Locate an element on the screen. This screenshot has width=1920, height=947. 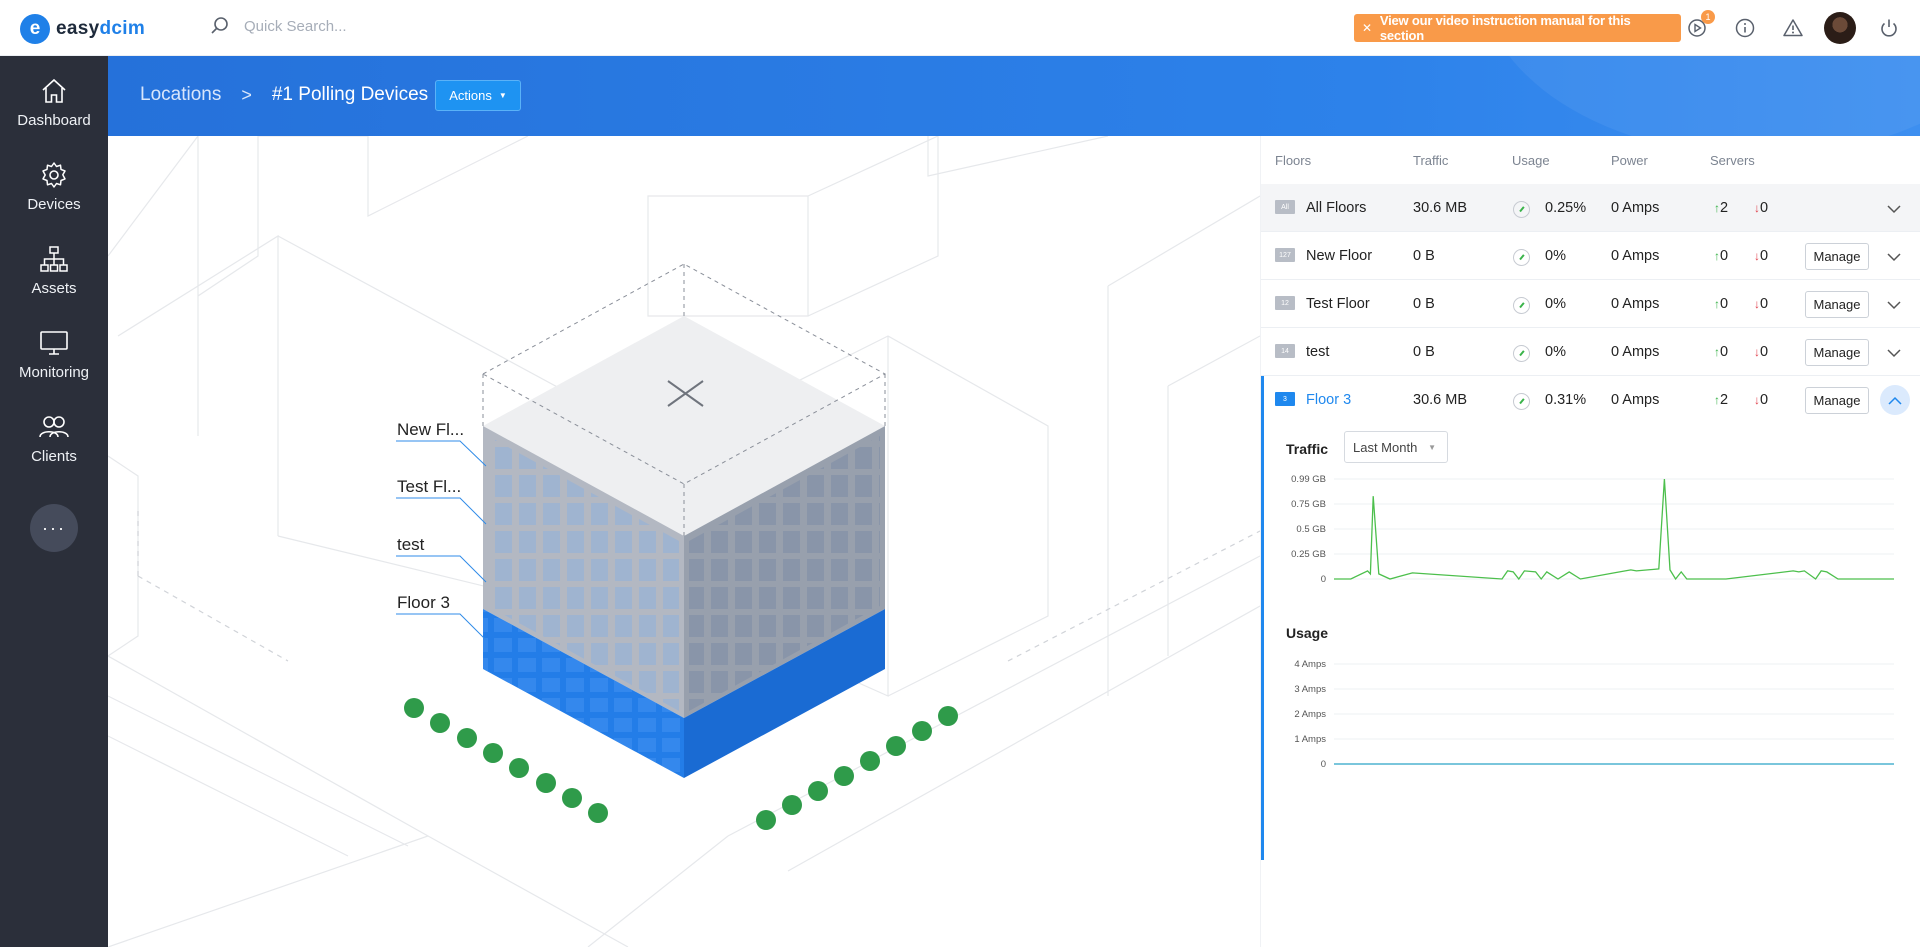
usage-y-tick-label: 1 Amps is located at coordinates (1310, 739).